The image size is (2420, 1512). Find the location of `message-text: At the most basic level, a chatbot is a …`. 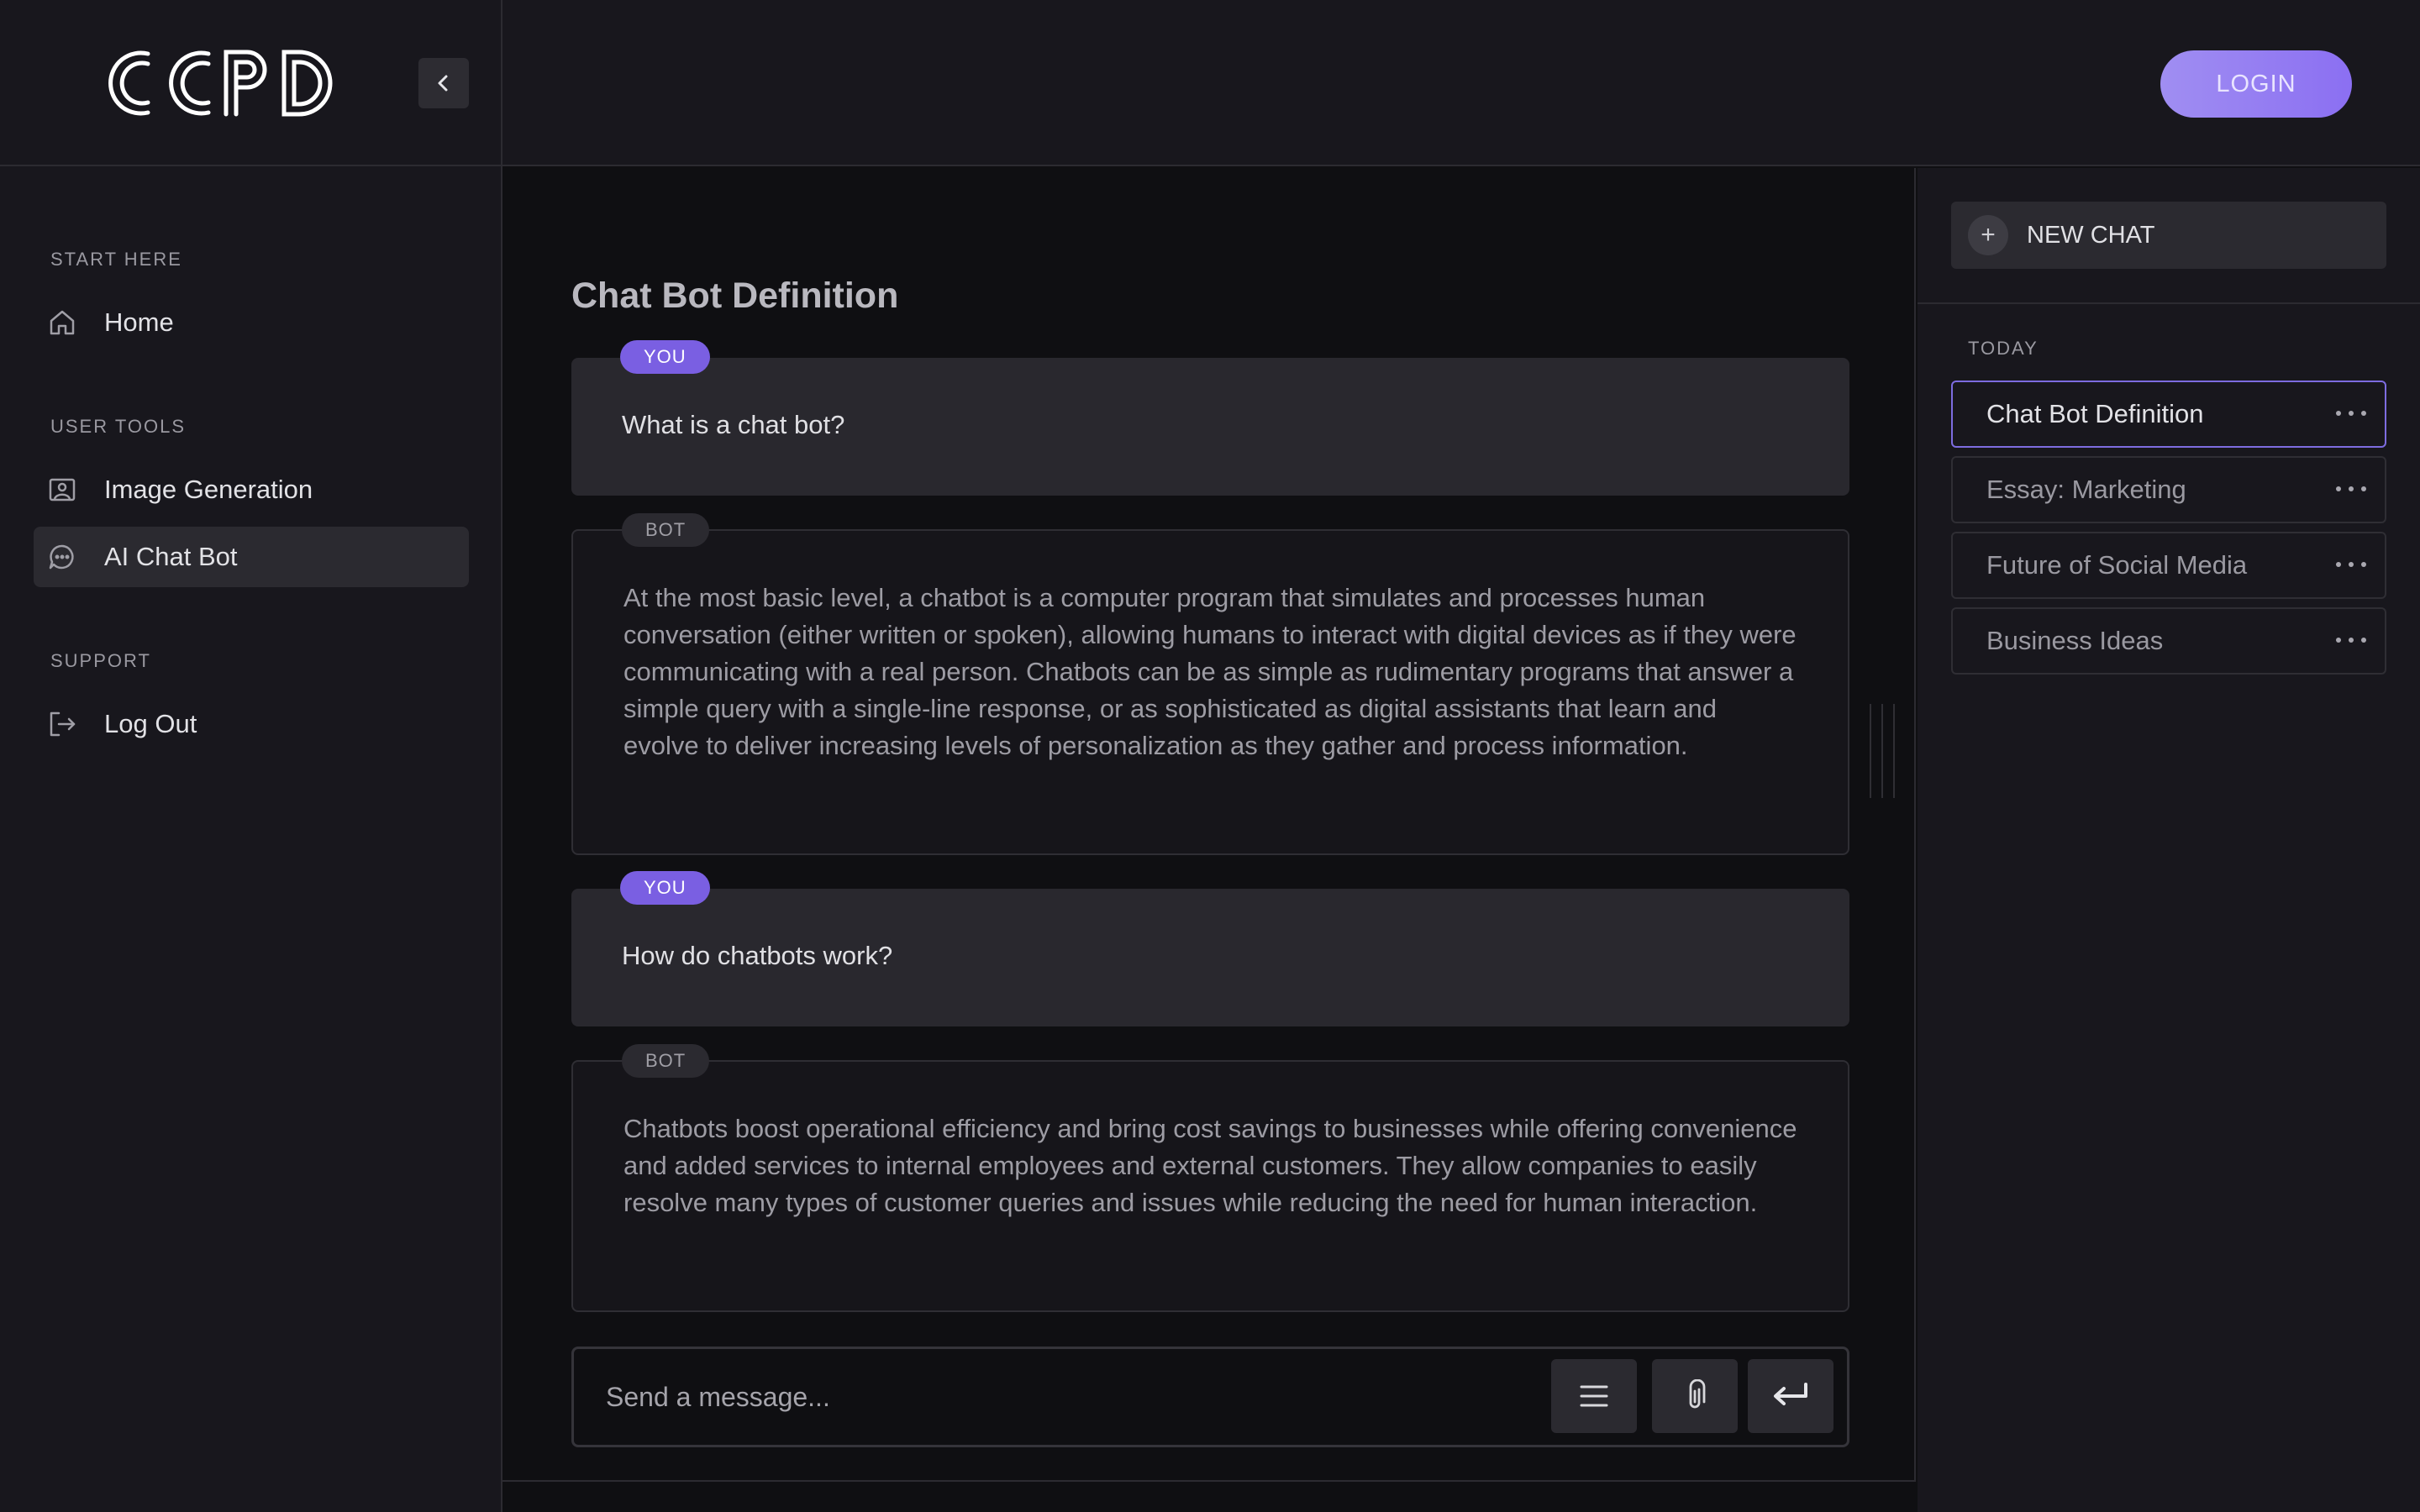

message-text: At the most basic level, a chatbot is a … is located at coordinates (1210, 671).